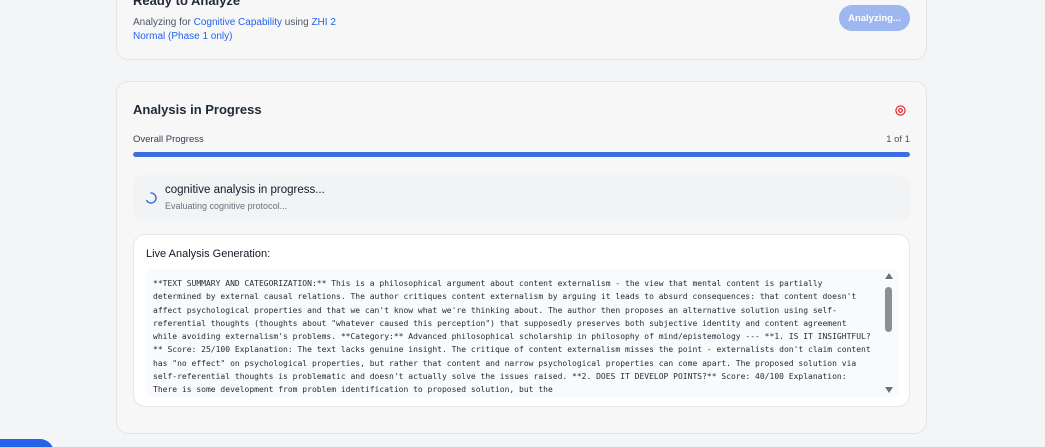  What do you see at coordinates (889, 333) in the screenshot?
I see `scrollbar` at bounding box center [889, 333].